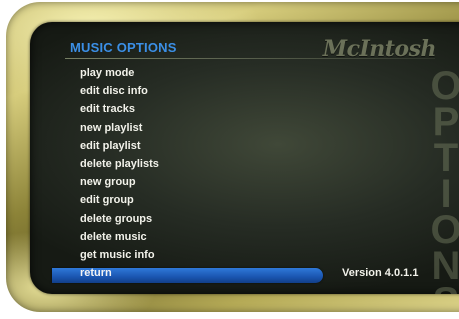  I want to click on menu-item-delete-groups: delete groups, so click(180, 219).